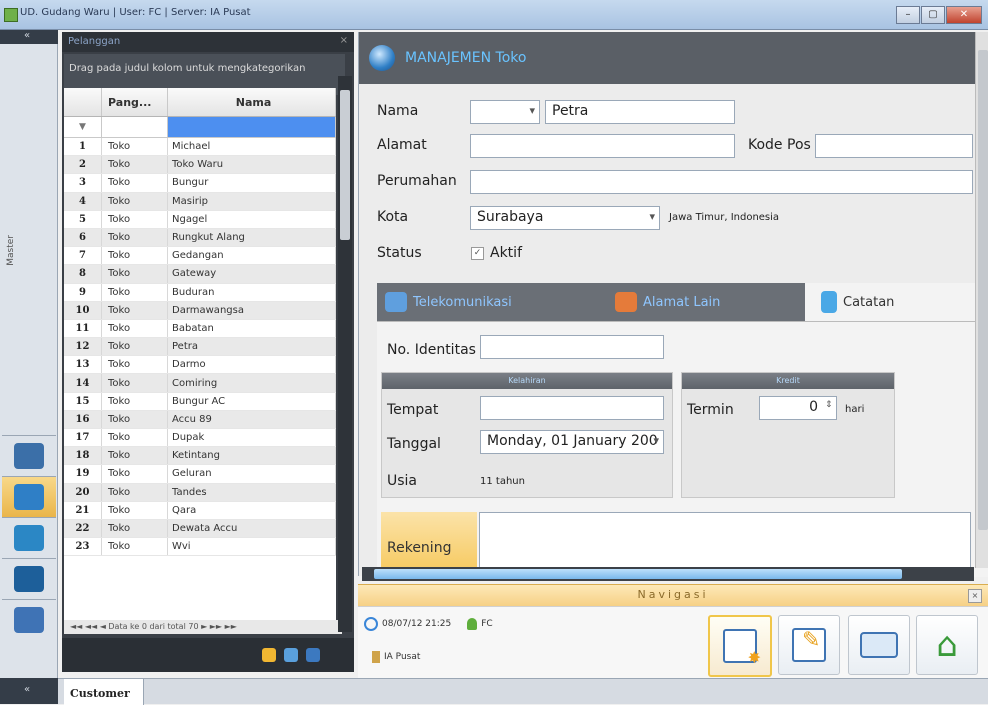  Describe the element at coordinates (104, 692) in the screenshot. I see `tab-customer: Customer` at that location.